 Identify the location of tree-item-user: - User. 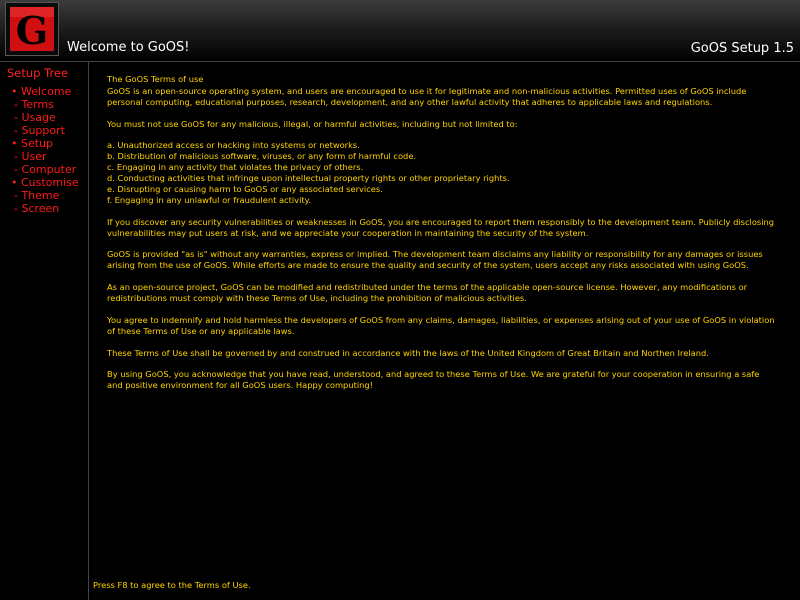
(45, 156).